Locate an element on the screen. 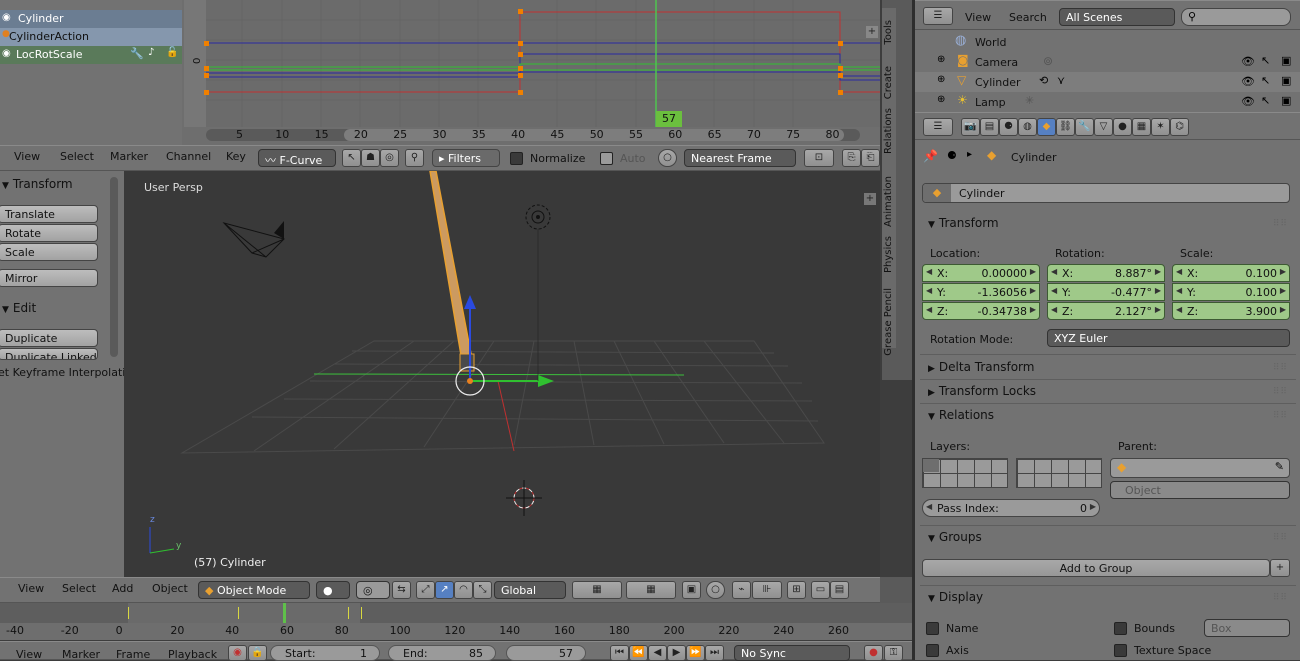 The height and width of the screenshot is (661, 1300). texture-space-checkbox is located at coordinates (1120, 650).